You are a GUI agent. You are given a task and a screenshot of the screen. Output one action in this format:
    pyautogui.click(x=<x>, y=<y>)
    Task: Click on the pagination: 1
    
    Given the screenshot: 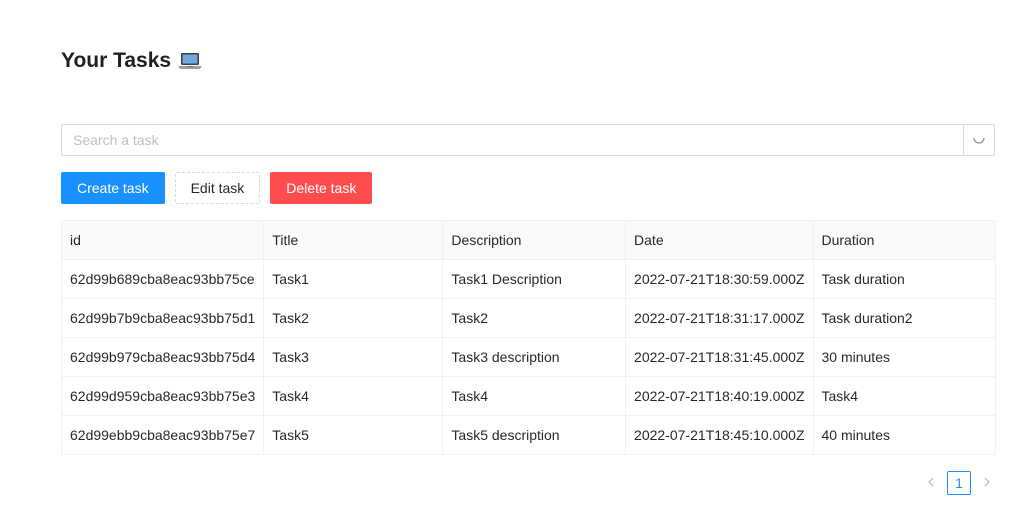 What is the action you would take?
    pyautogui.click(x=959, y=483)
    